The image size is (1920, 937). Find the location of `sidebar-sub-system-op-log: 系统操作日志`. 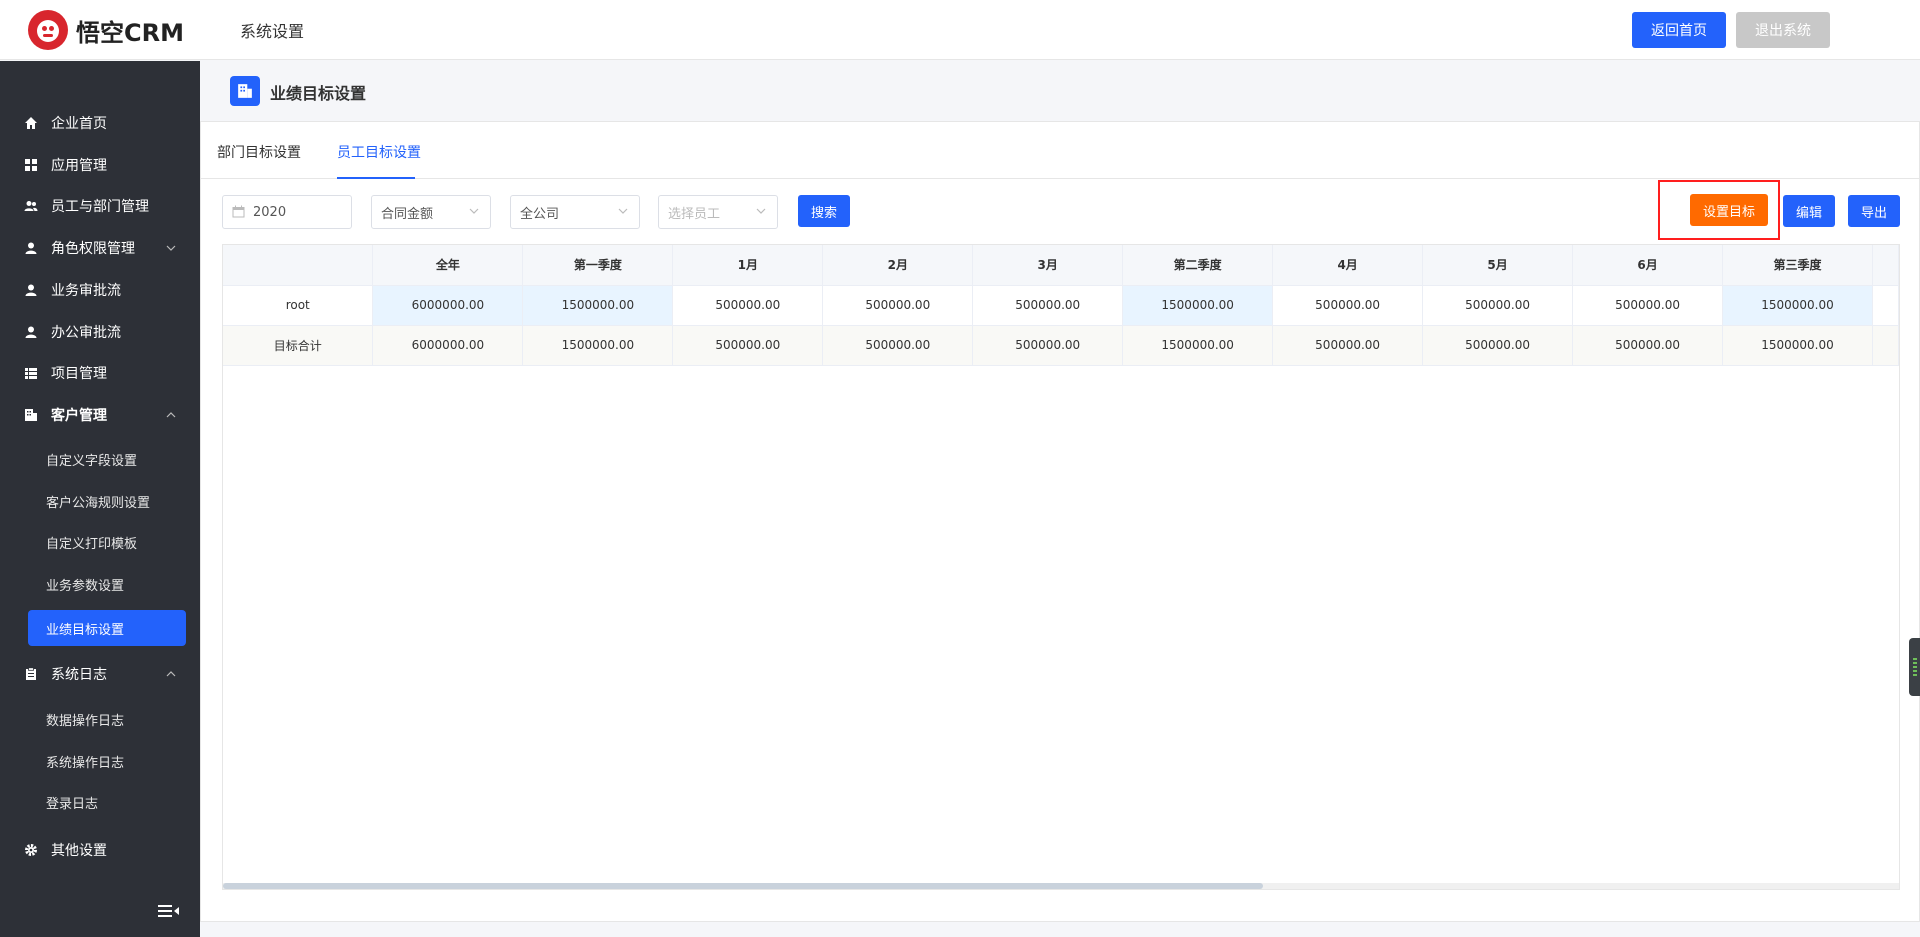

sidebar-sub-system-op-log: 系统操作日志 is located at coordinates (100, 761).